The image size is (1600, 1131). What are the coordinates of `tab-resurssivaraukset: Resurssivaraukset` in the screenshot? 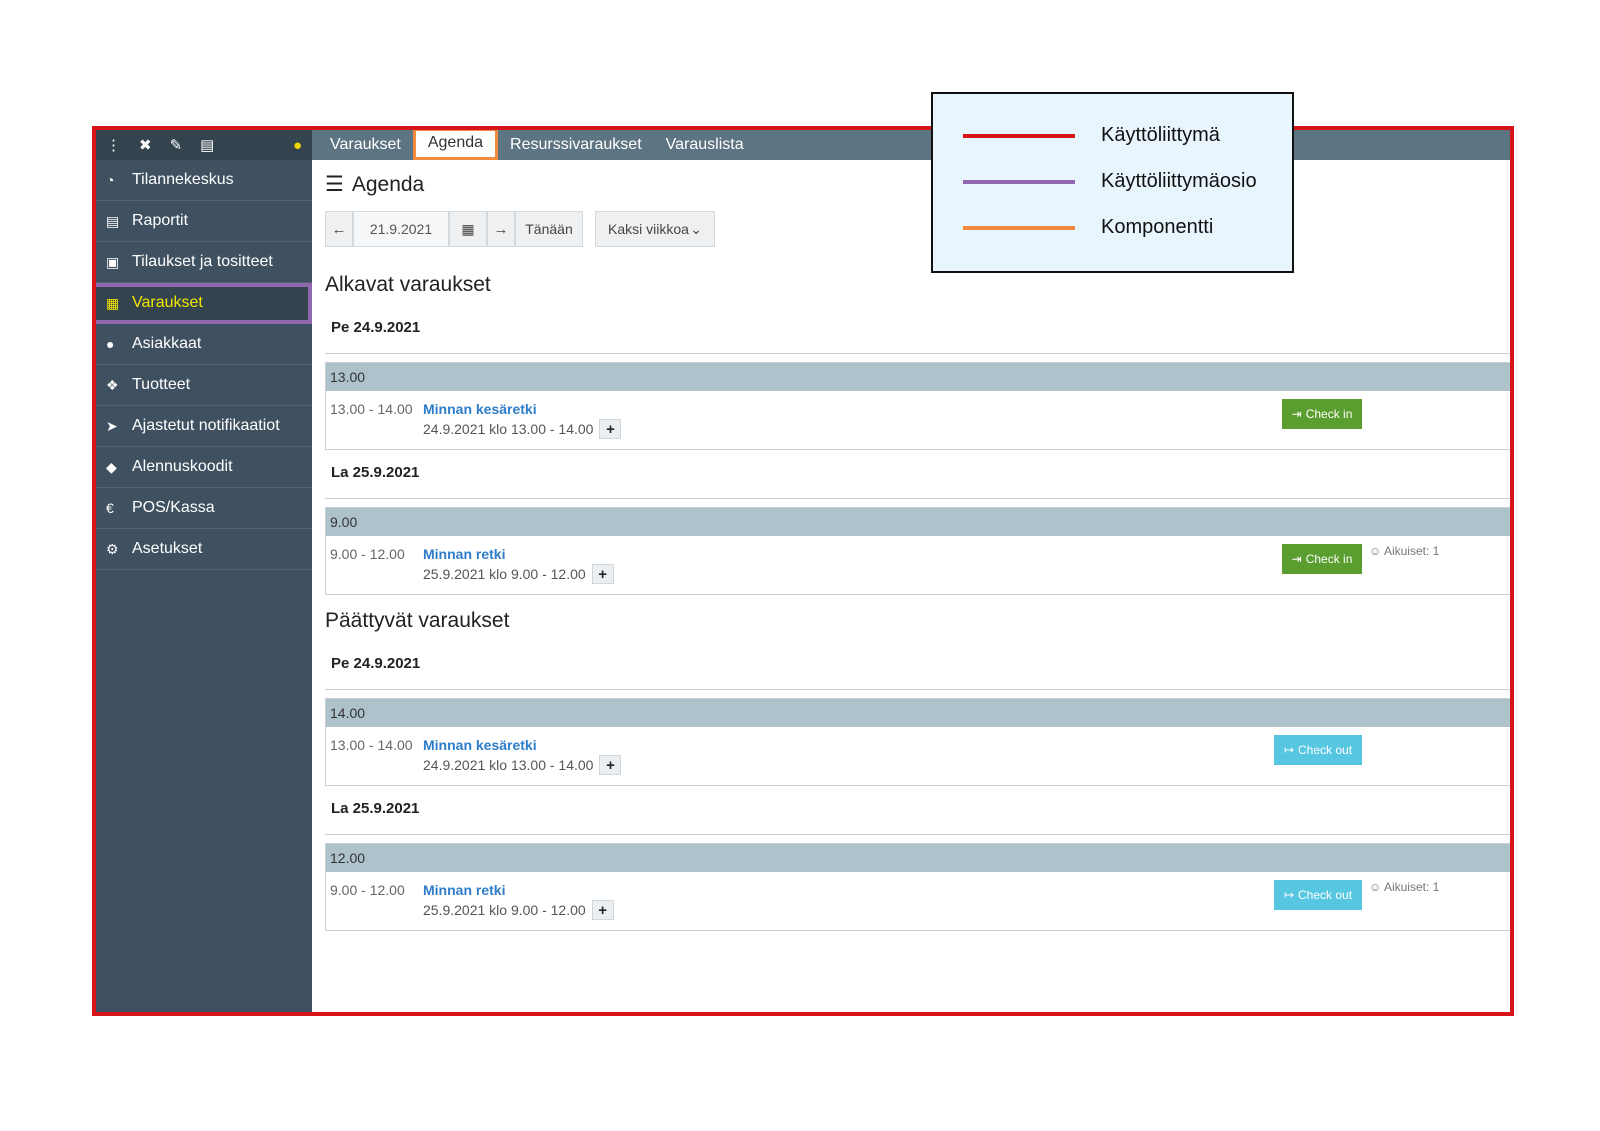 It's located at (576, 145).